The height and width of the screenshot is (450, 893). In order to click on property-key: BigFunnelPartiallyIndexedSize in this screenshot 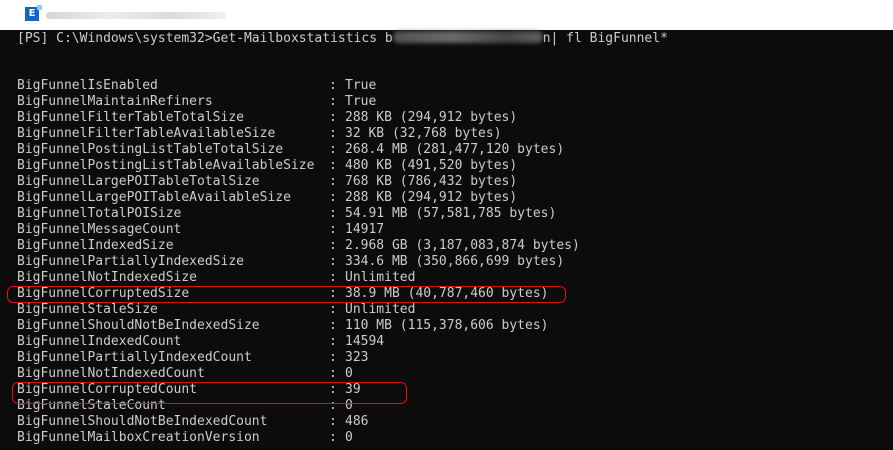, I will do `click(130, 261)`.